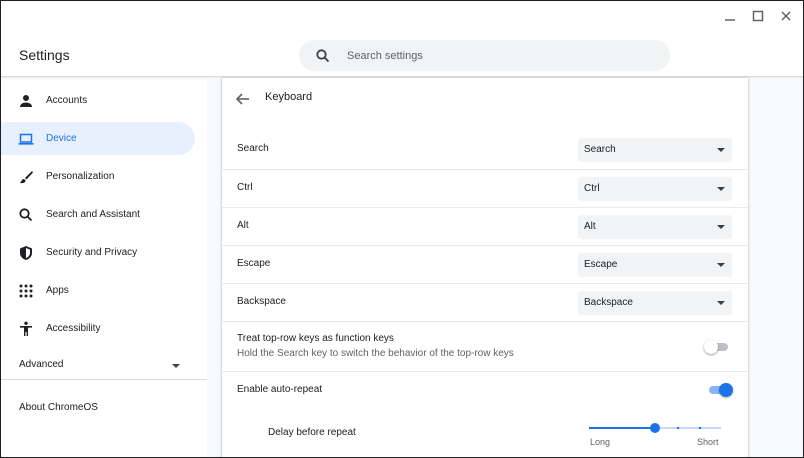 This screenshot has height=458, width=804. What do you see at coordinates (253, 148) in the screenshot?
I see `key-mapping-label: Search` at bounding box center [253, 148].